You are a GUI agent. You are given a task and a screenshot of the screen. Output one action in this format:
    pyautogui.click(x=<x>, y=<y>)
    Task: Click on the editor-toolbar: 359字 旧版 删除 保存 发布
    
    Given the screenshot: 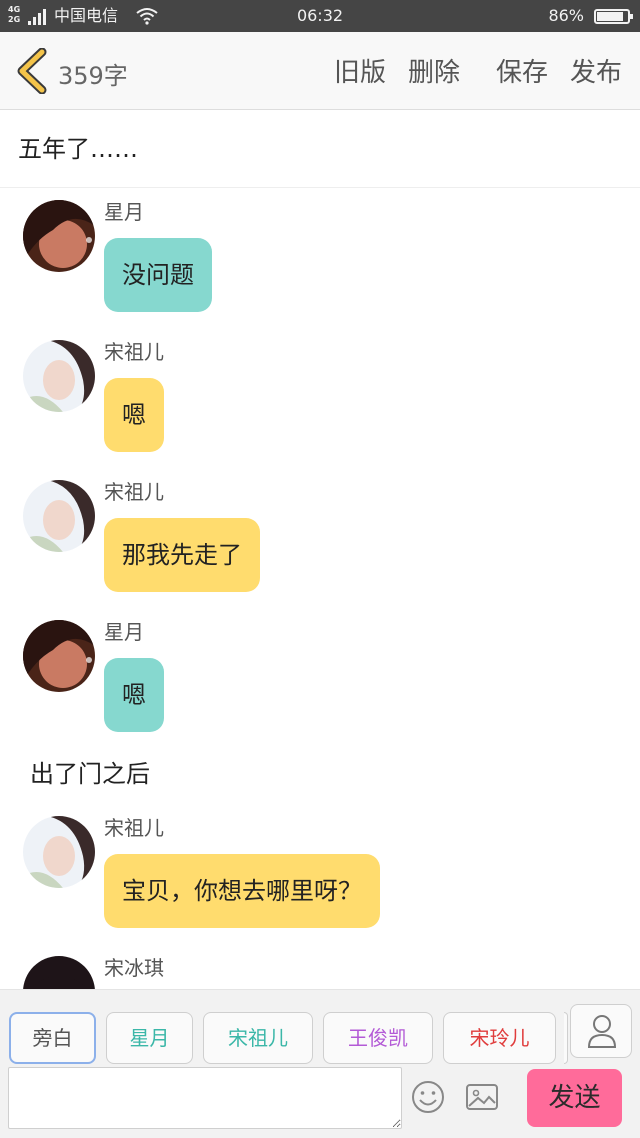 What is the action you would take?
    pyautogui.click(x=320, y=71)
    